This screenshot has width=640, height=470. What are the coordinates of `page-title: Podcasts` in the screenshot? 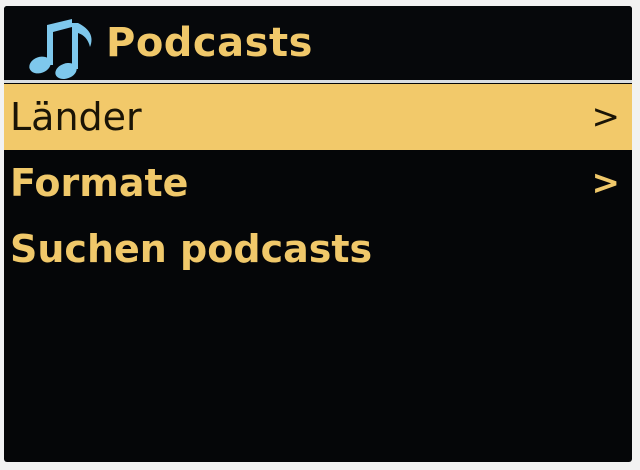 It's located at (209, 43).